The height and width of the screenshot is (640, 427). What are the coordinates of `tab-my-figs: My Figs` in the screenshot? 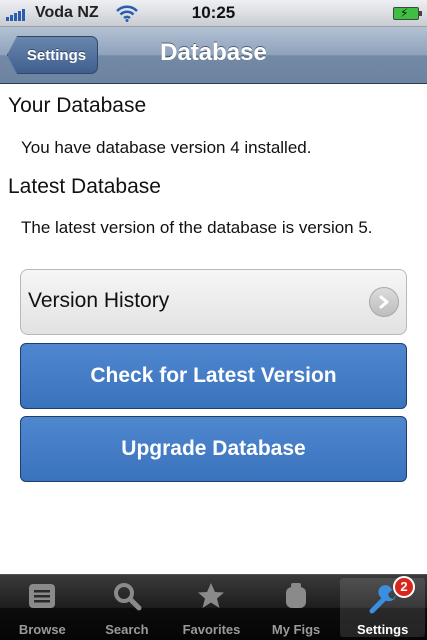 It's located at (296, 607).